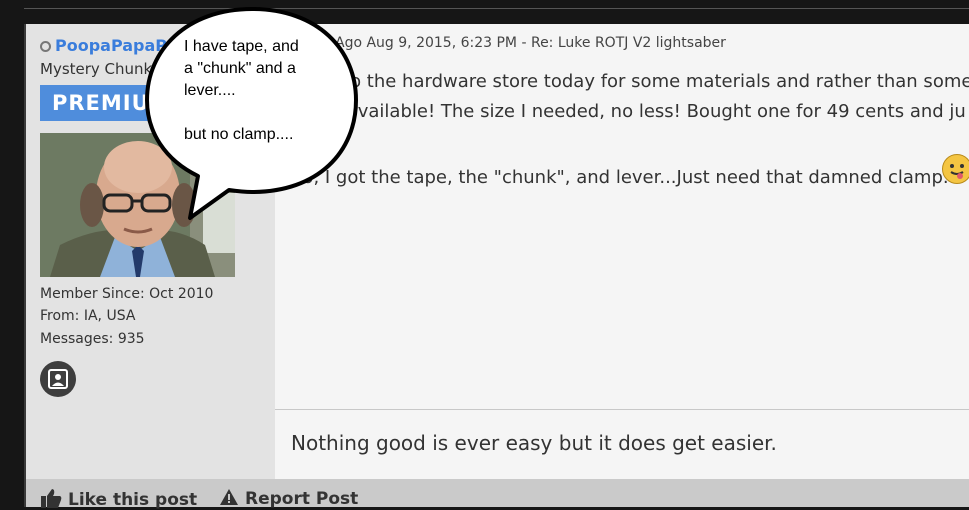 The width and height of the screenshot is (969, 510). What do you see at coordinates (241, 46) in the screenshot?
I see `bubble-line: I have tape, and` at bounding box center [241, 46].